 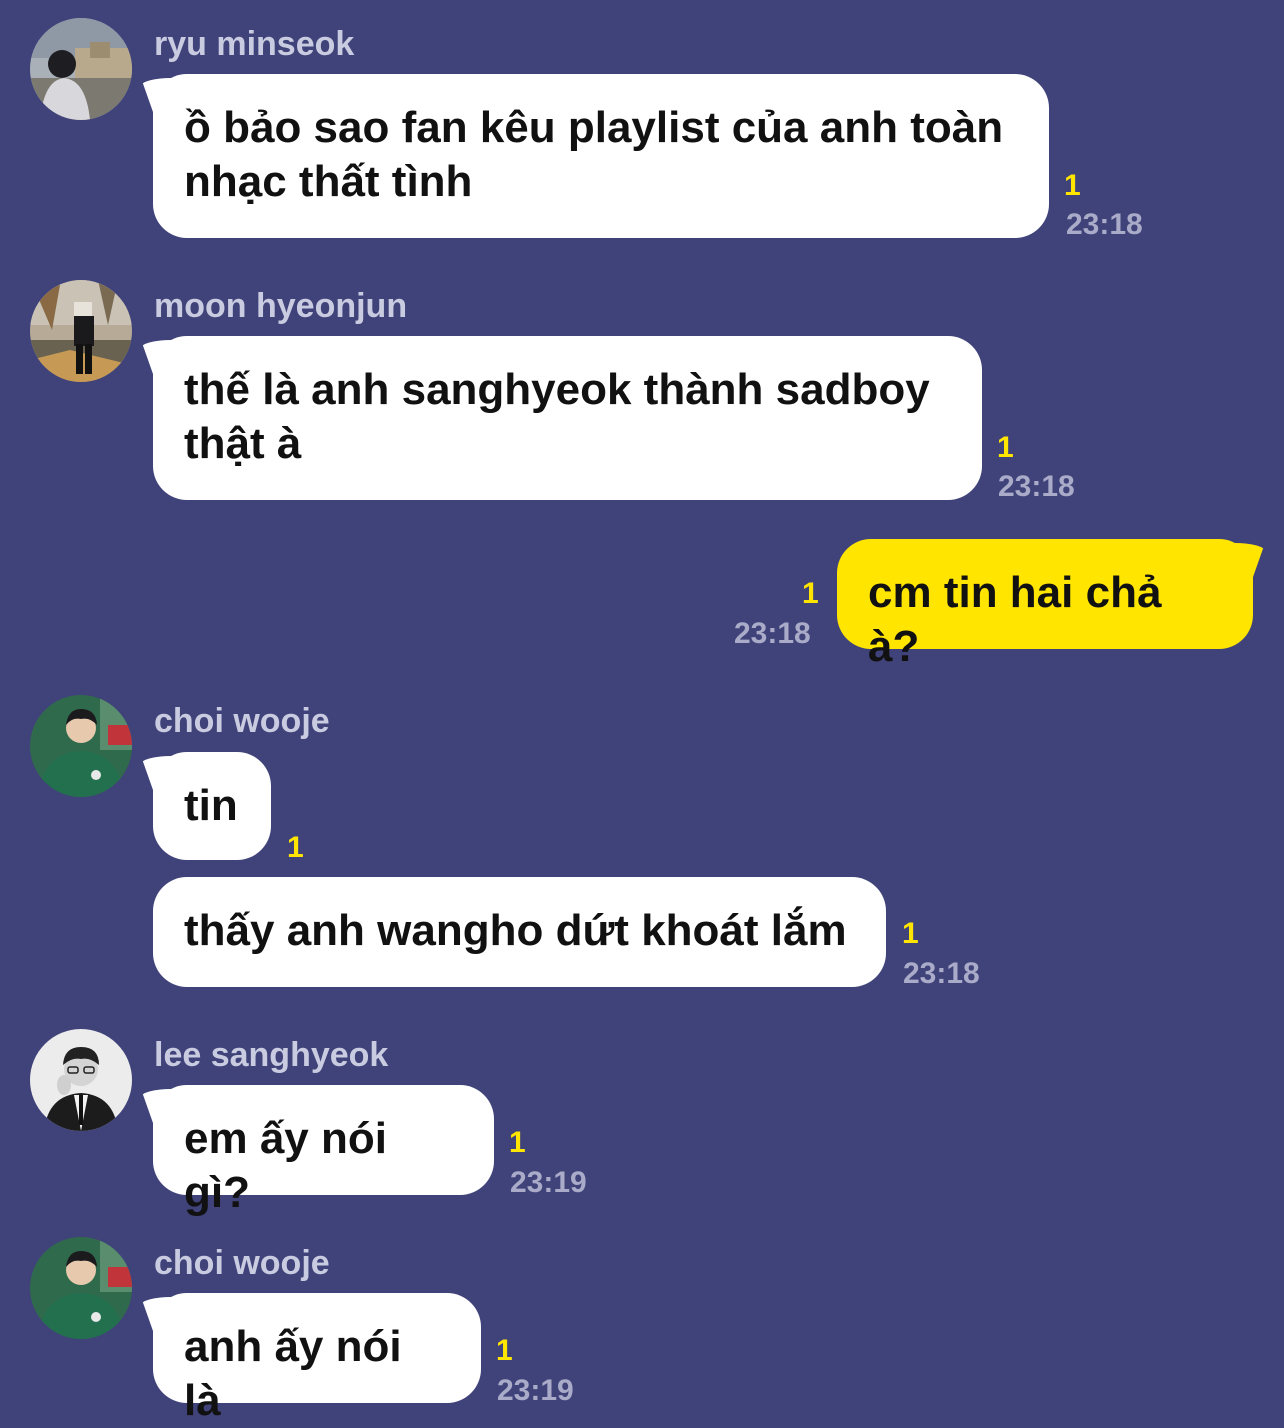 I want to click on message-bubble: tin, so click(x=212, y=806).